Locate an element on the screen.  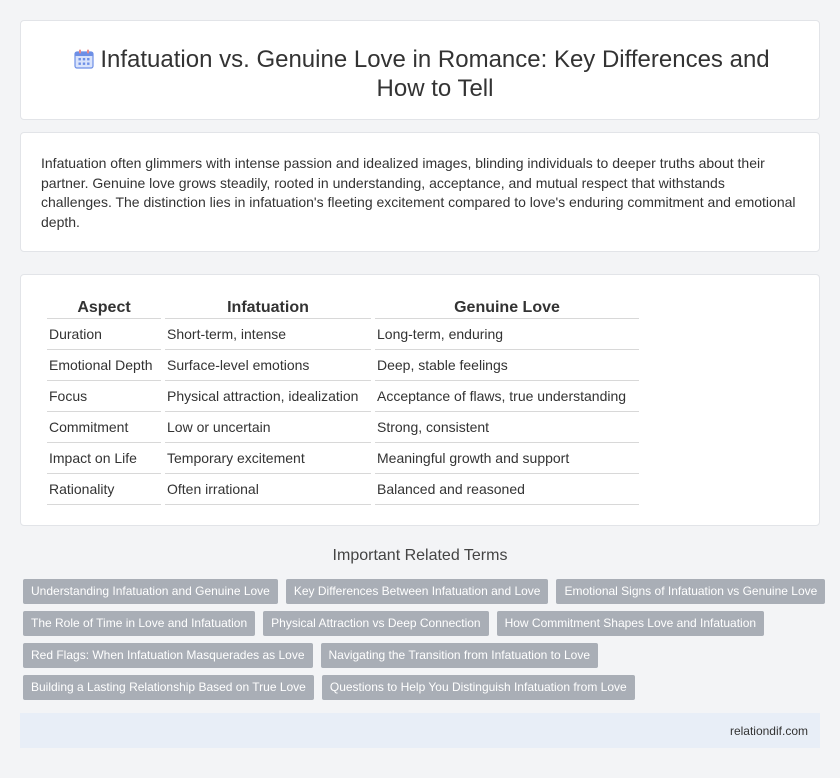
cell-infatuation: Short-term, intense is located at coordinates (268, 334).